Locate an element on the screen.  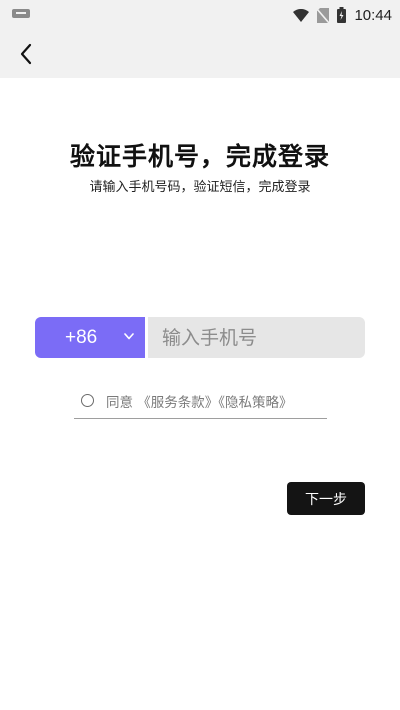
top-bar is located at coordinates (200, 54).